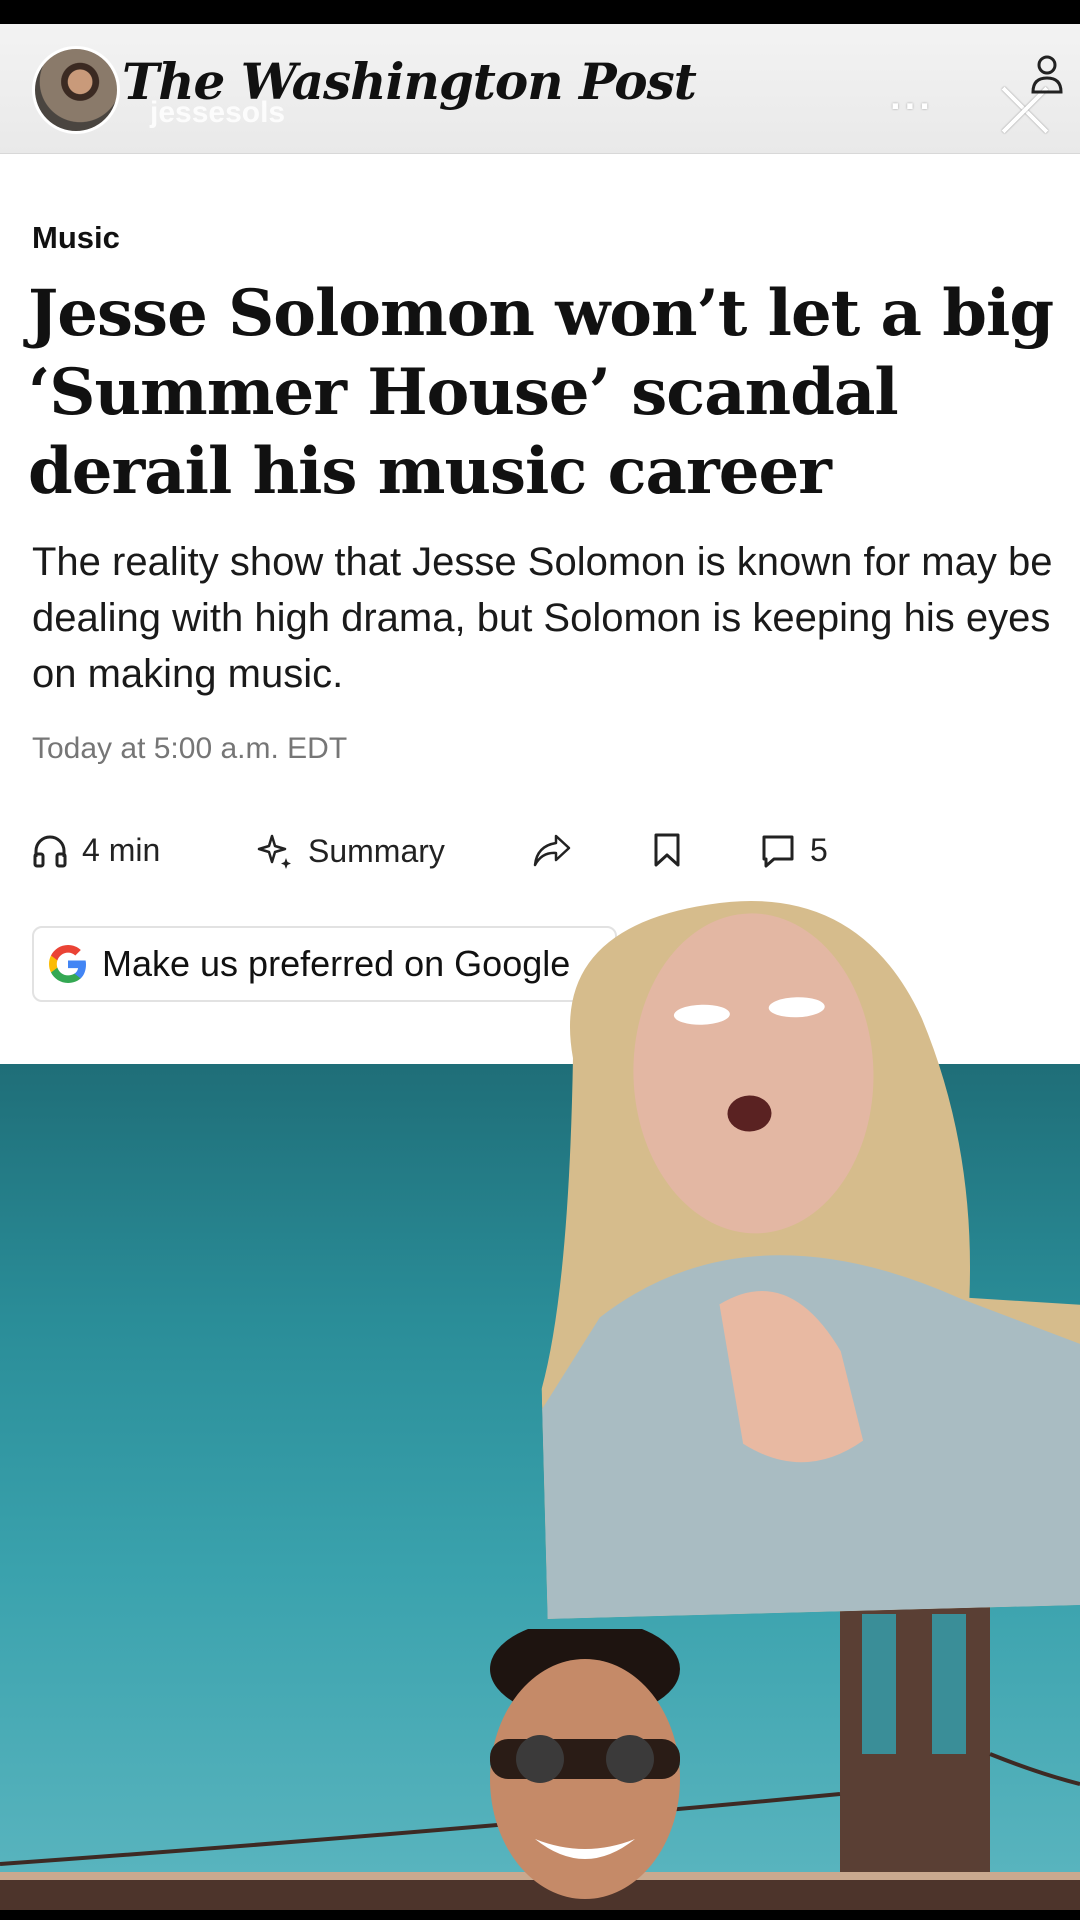 The width and height of the screenshot is (1080, 1920). I want to click on share-icon, so click(552, 850).